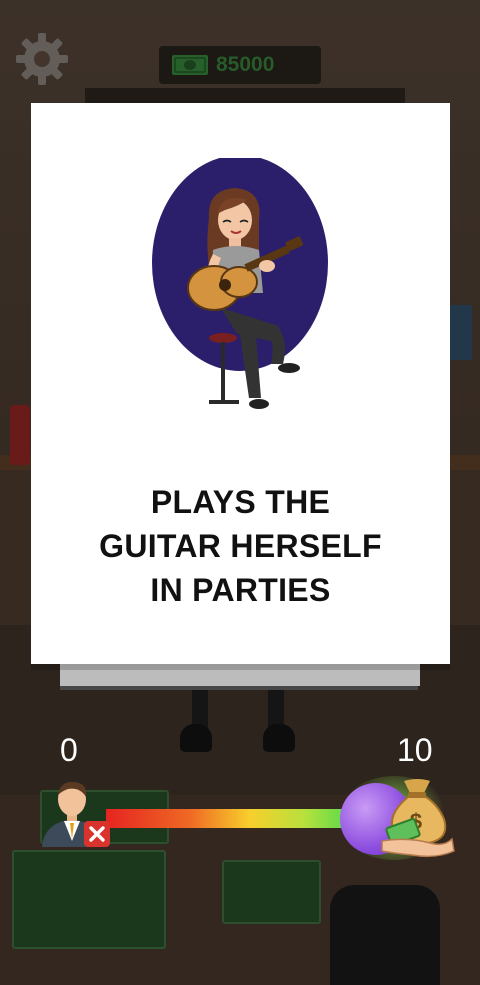  I want to click on trait-line-2: GUITAR HERSELF, so click(240, 546).